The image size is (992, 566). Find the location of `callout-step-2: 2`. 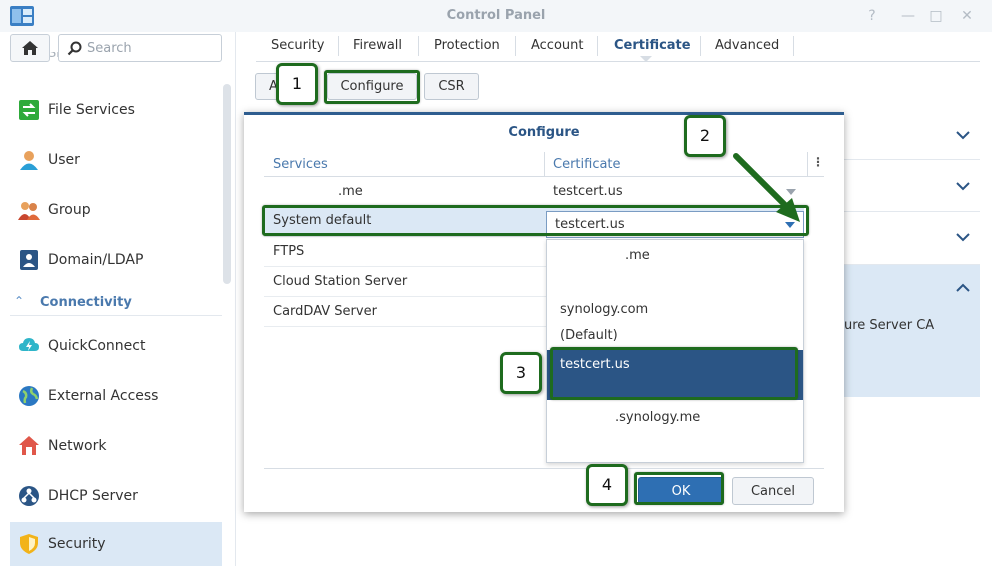

callout-step-2: 2 is located at coordinates (705, 136).